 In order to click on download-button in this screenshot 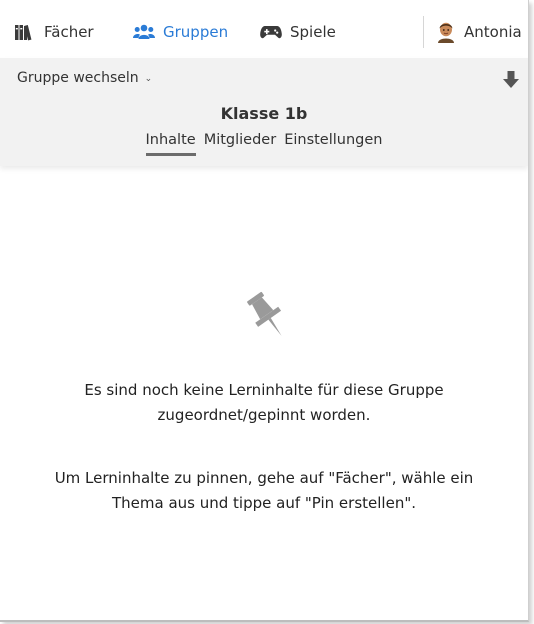, I will do `click(511, 80)`.